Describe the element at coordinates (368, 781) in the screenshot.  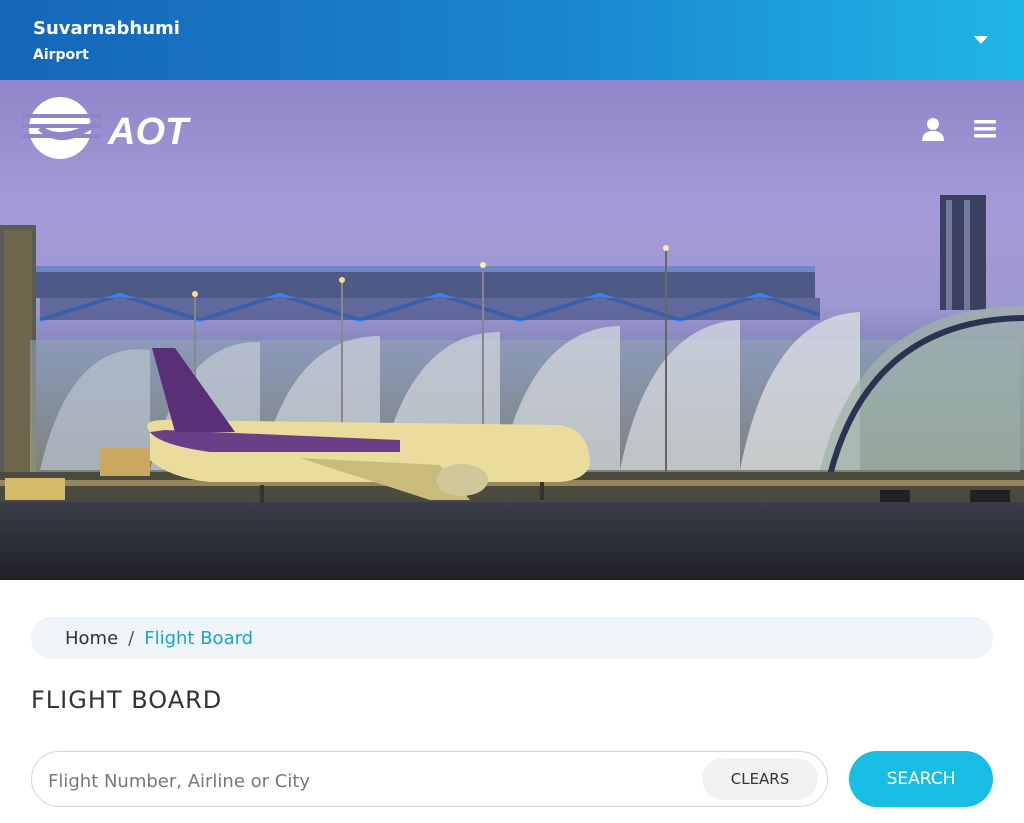
I see `search-input` at that location.